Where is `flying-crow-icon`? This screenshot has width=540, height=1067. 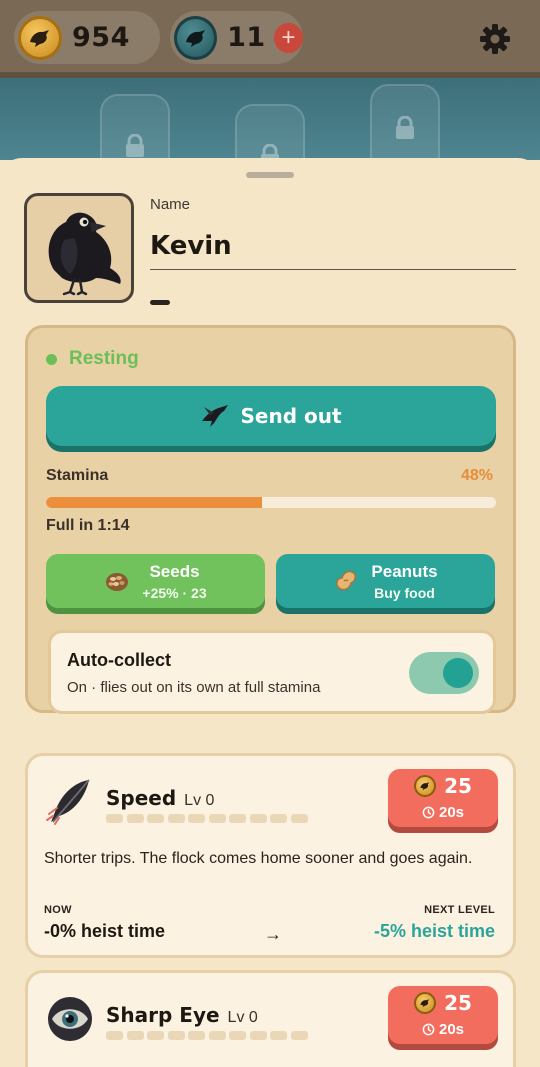
flying-crow-icon is located at coordinates (215, 416).